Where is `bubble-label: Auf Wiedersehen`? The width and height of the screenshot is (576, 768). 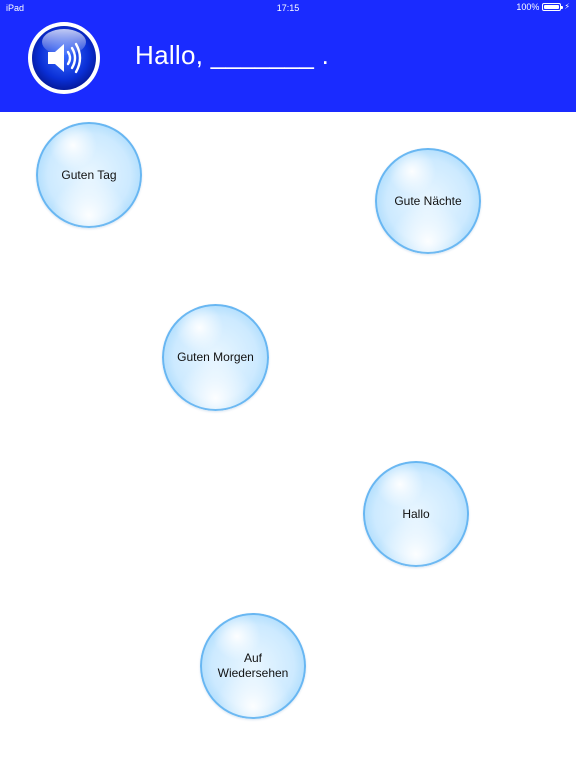
bubble-label: Auf Wiedersehen is located at coordinates (253, 665).